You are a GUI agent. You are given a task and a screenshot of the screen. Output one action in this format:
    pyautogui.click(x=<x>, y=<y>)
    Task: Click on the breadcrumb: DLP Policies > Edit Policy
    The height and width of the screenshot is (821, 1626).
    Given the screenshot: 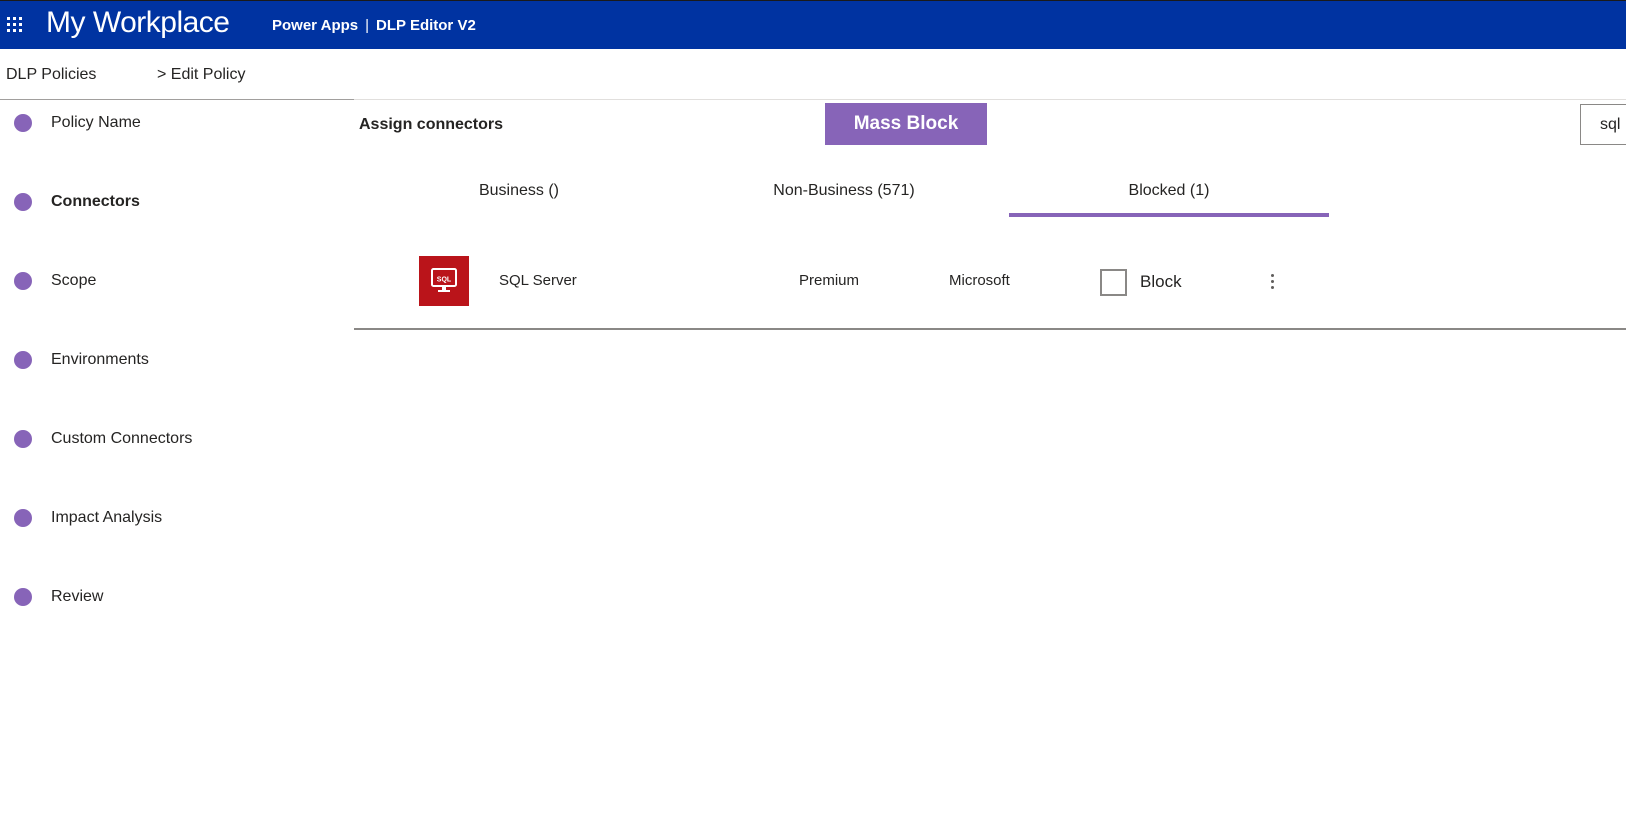 What is the action you would take?
    pyautogui.click(x=177, y=74)
    